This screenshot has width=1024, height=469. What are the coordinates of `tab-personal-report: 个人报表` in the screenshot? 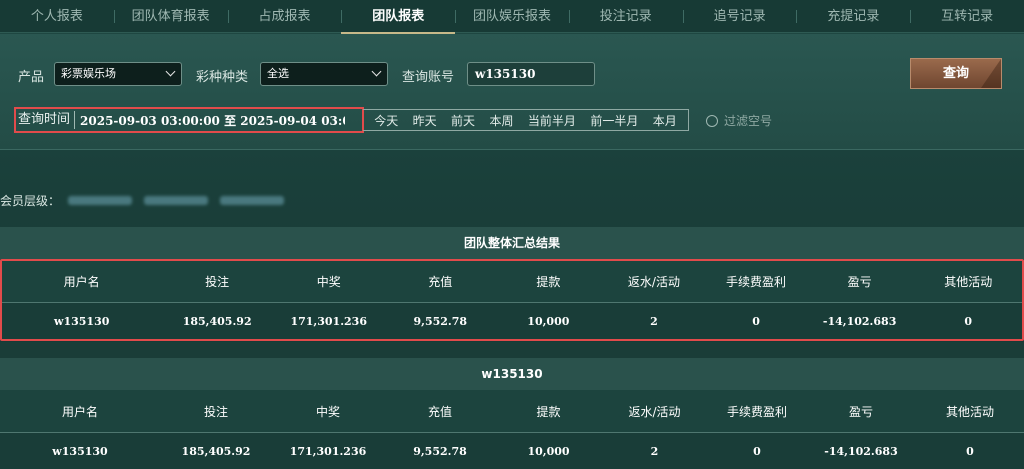 It's located at (57, 16).